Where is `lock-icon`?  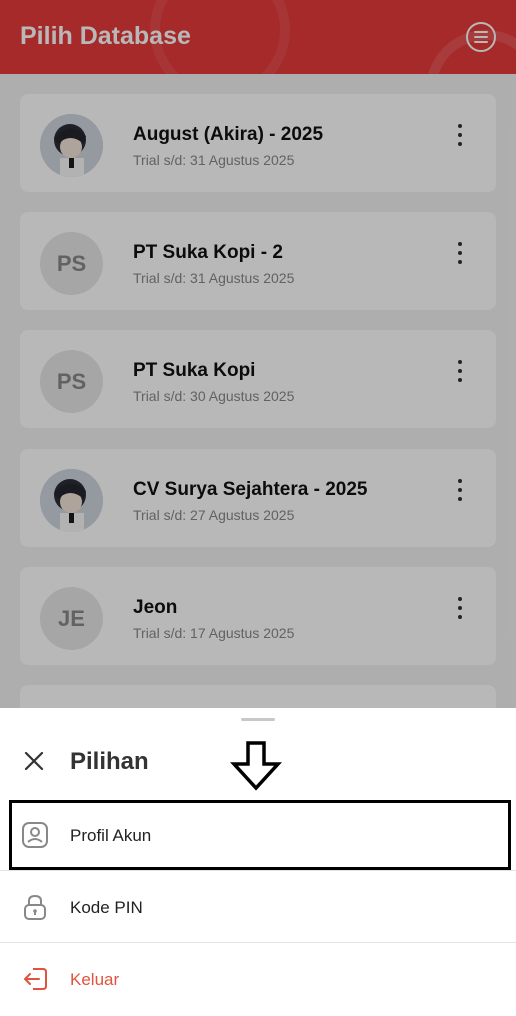
lock-icon is located at coordinates (35, 907).